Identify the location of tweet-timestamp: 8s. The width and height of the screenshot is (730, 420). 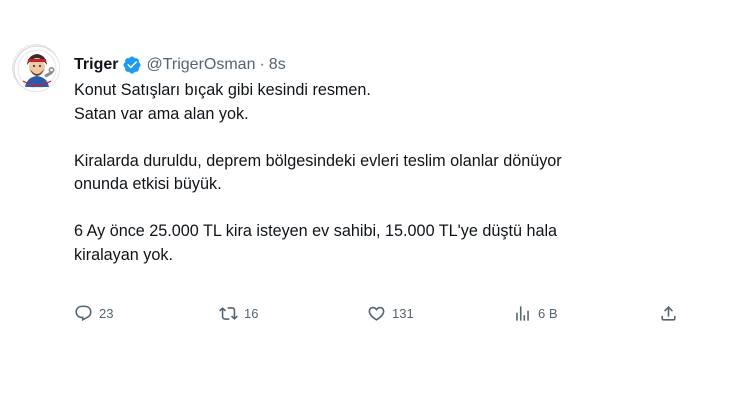
(277, 65).